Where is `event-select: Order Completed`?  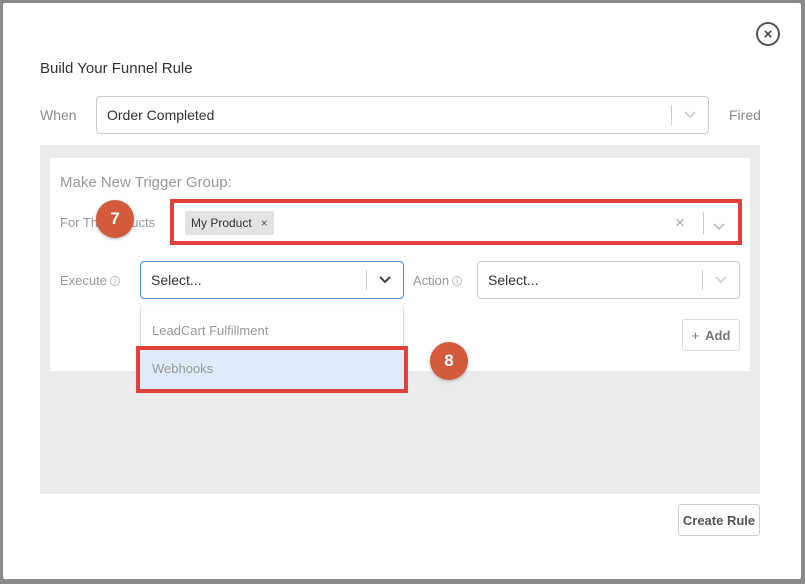
event-select: Order Completed is located at coordinates (402, 115).